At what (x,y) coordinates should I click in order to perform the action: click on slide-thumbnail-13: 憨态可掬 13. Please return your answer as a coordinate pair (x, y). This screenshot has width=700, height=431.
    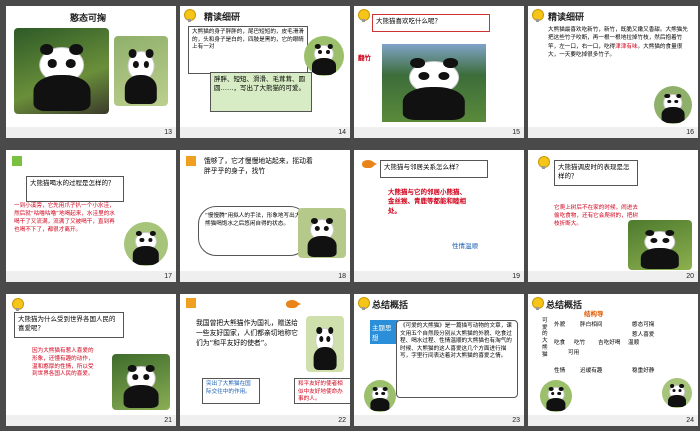
    Looking at the image, I should click on (91, 72).